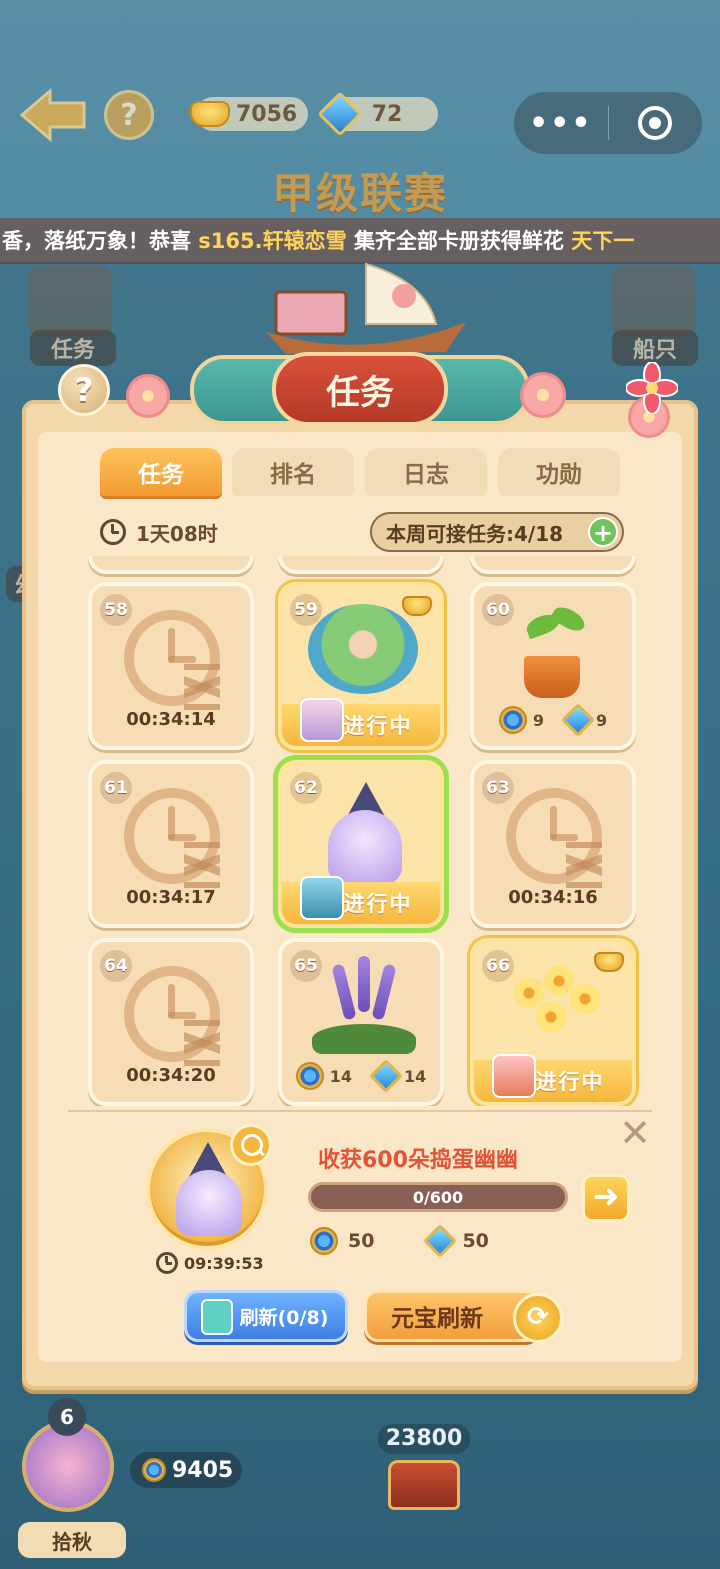 The height and width of the screenshot is (1569, 720). Describe the element at coordinates (498, 610) in the screenshot. I see `card-number: 60` at that location.